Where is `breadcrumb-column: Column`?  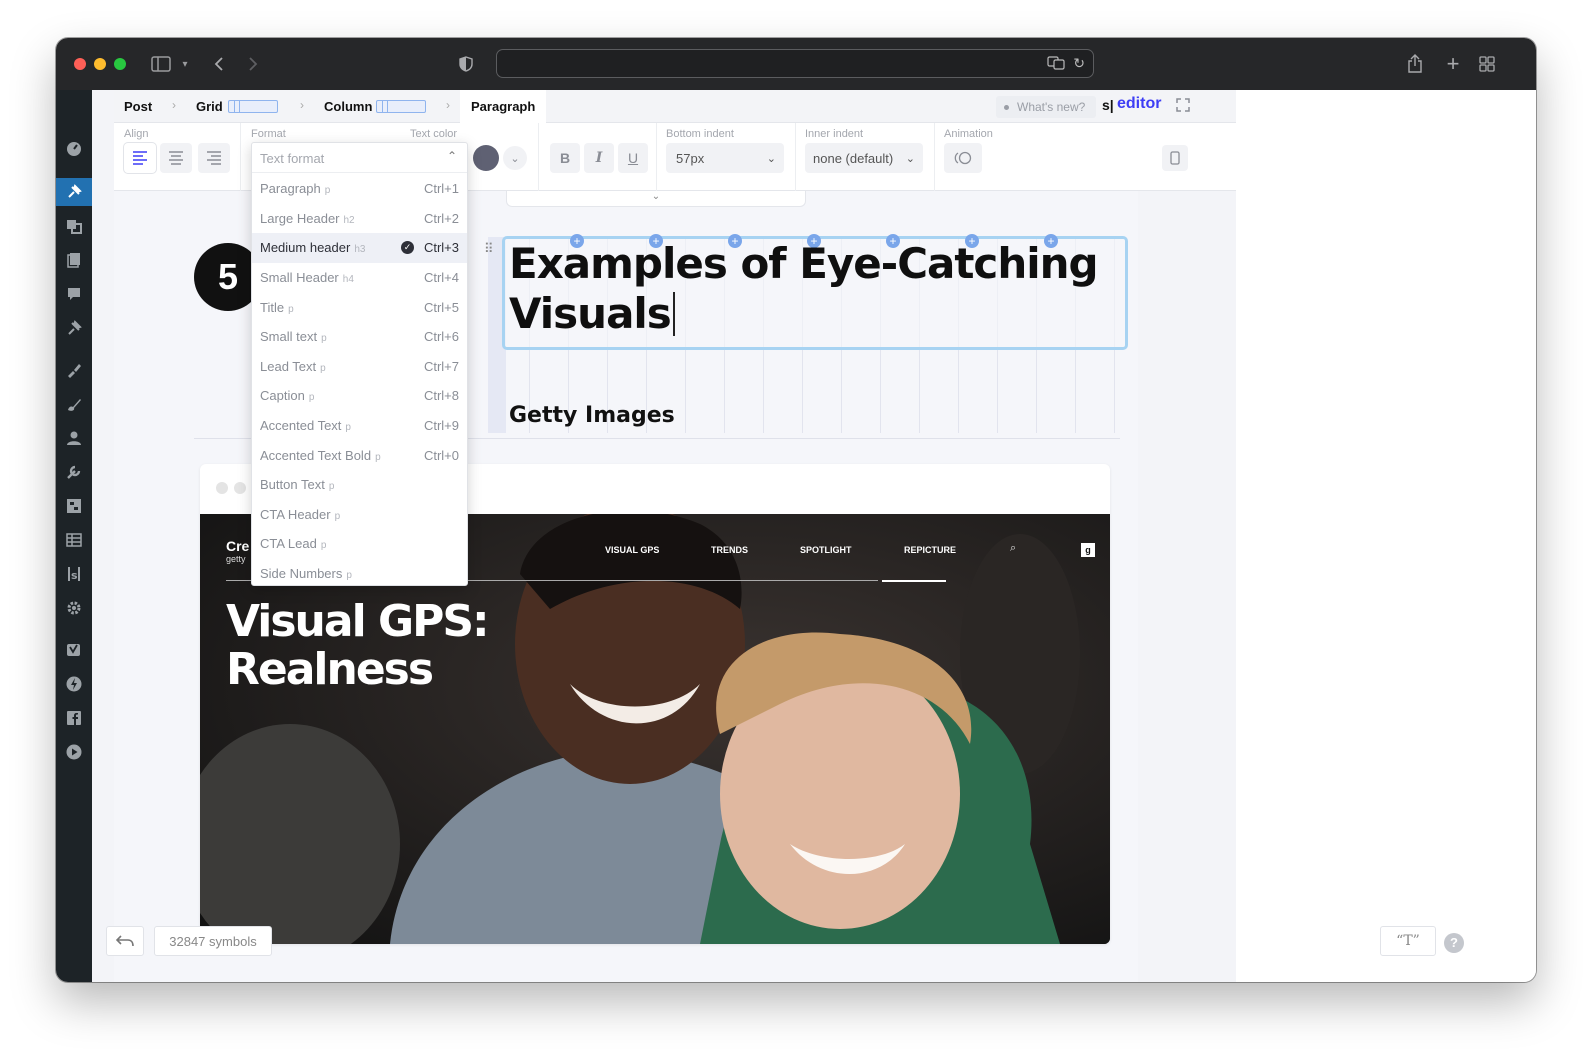 breadcrumb-column: Column is located at coordinates (348, 106).